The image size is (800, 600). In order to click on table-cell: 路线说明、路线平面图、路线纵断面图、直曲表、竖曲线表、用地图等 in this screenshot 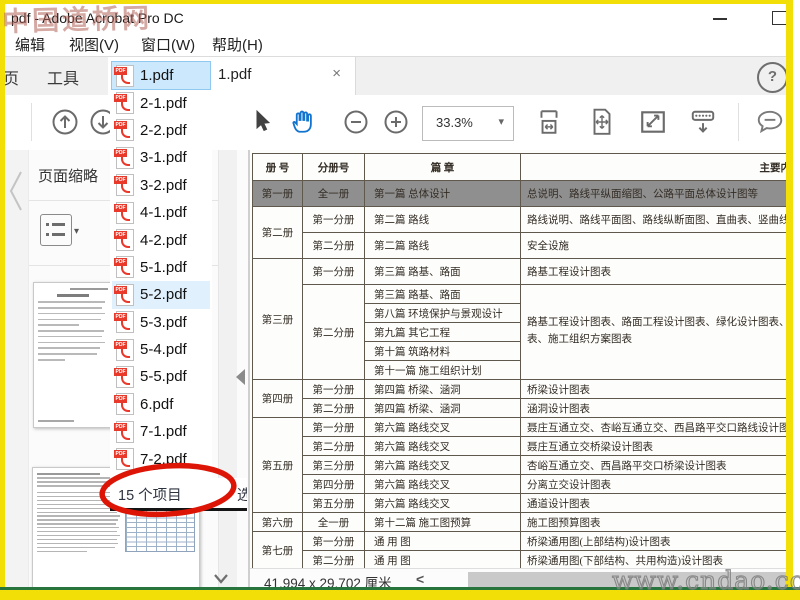, I will do `click(653, 219)`.